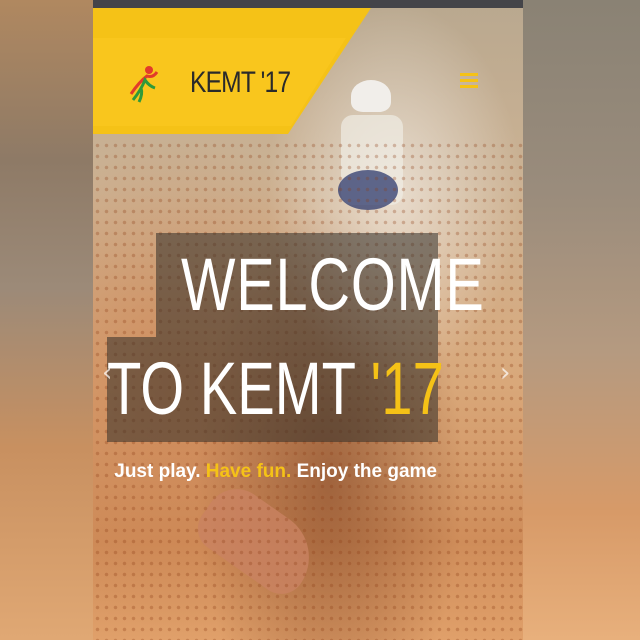  Describe the element at coordinates (248, 471) in the screenshot. I see `tagline-accent: Have fun.` at that location.